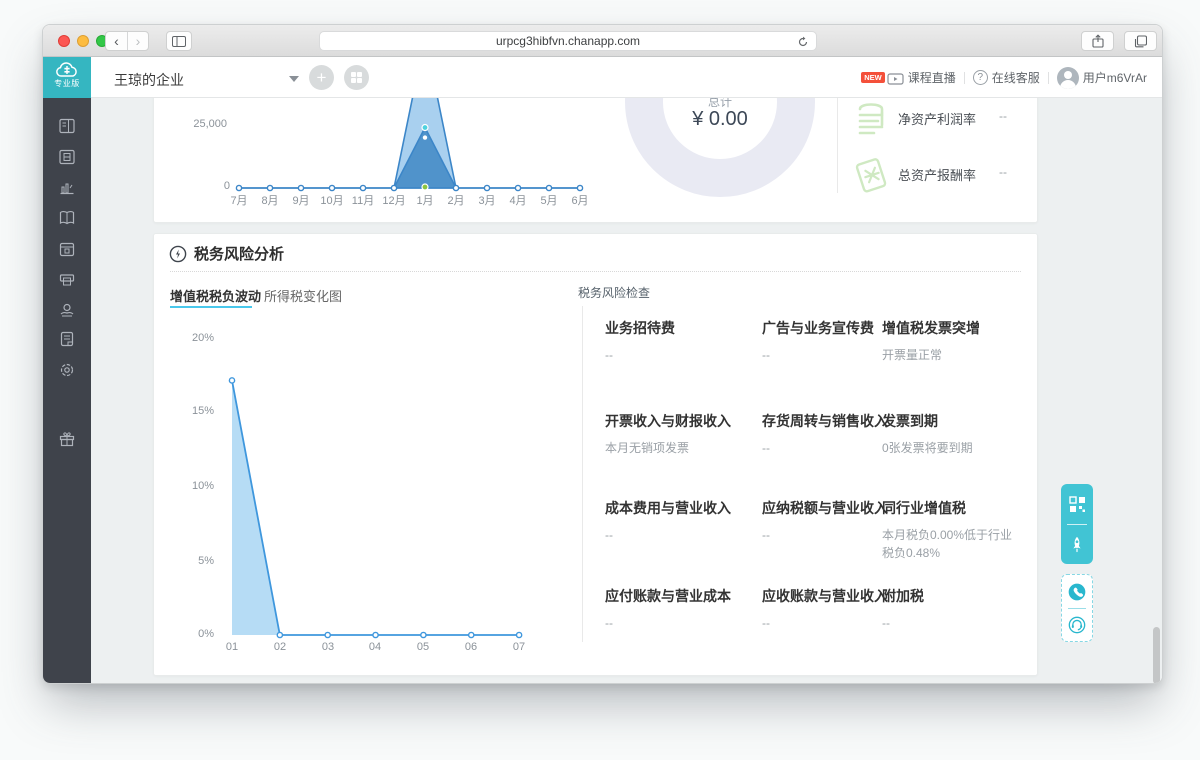 The height and width of the screenshot is (760, 1200). I want to click on minimize-window-button, so click(83, 41).